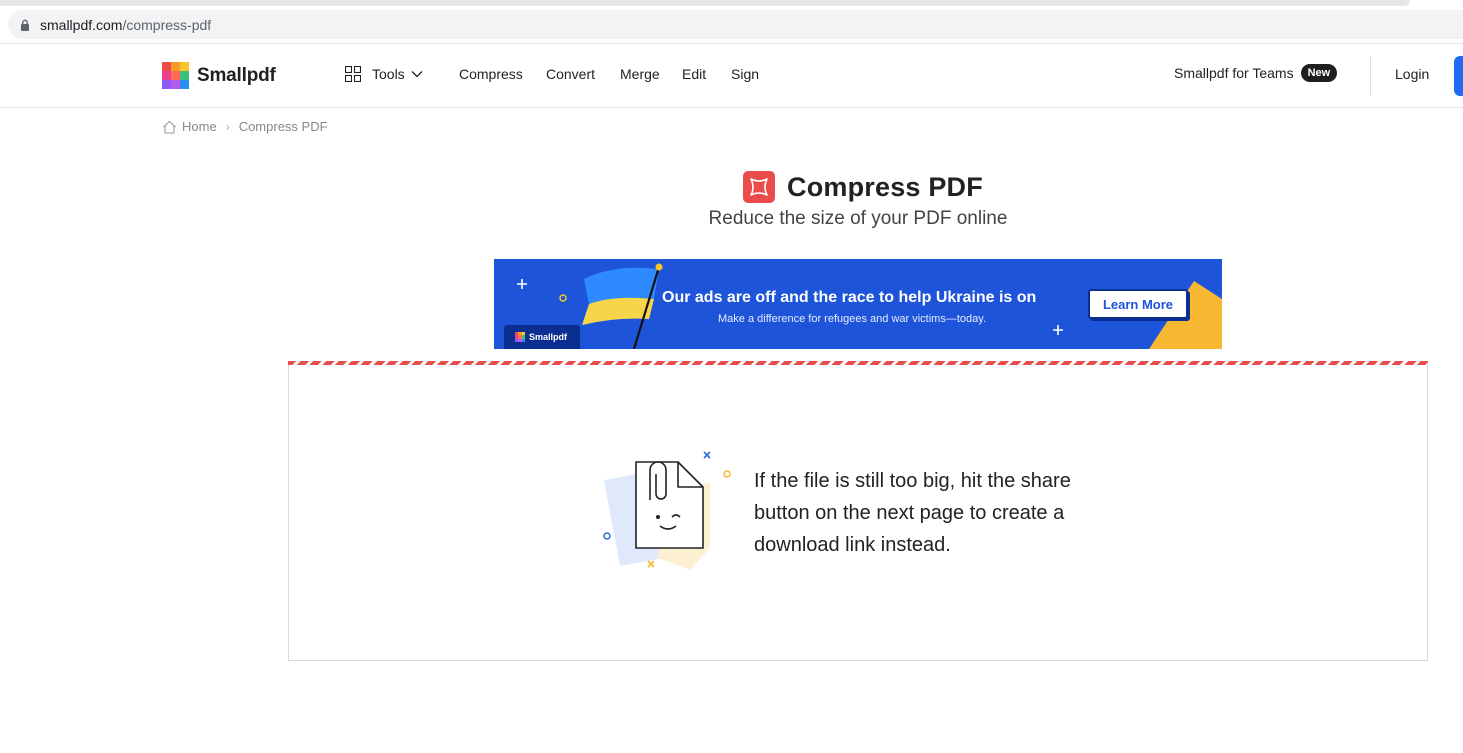  I want to click on tools-menu-button: Tools, so click(384, 74).